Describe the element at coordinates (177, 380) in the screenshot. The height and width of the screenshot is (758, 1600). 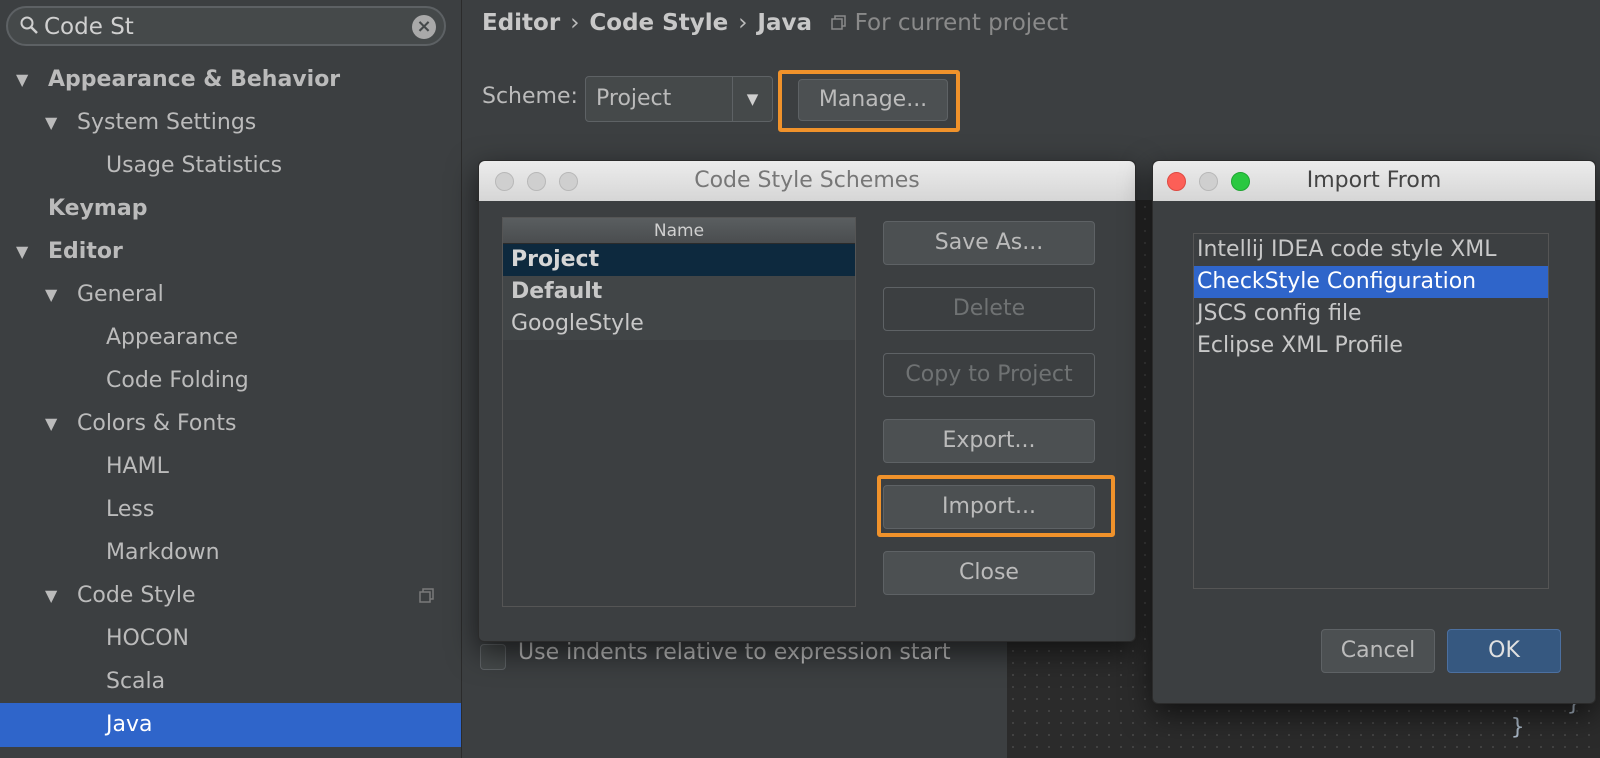
I see `tree-item-label: Code Folding` at that location.